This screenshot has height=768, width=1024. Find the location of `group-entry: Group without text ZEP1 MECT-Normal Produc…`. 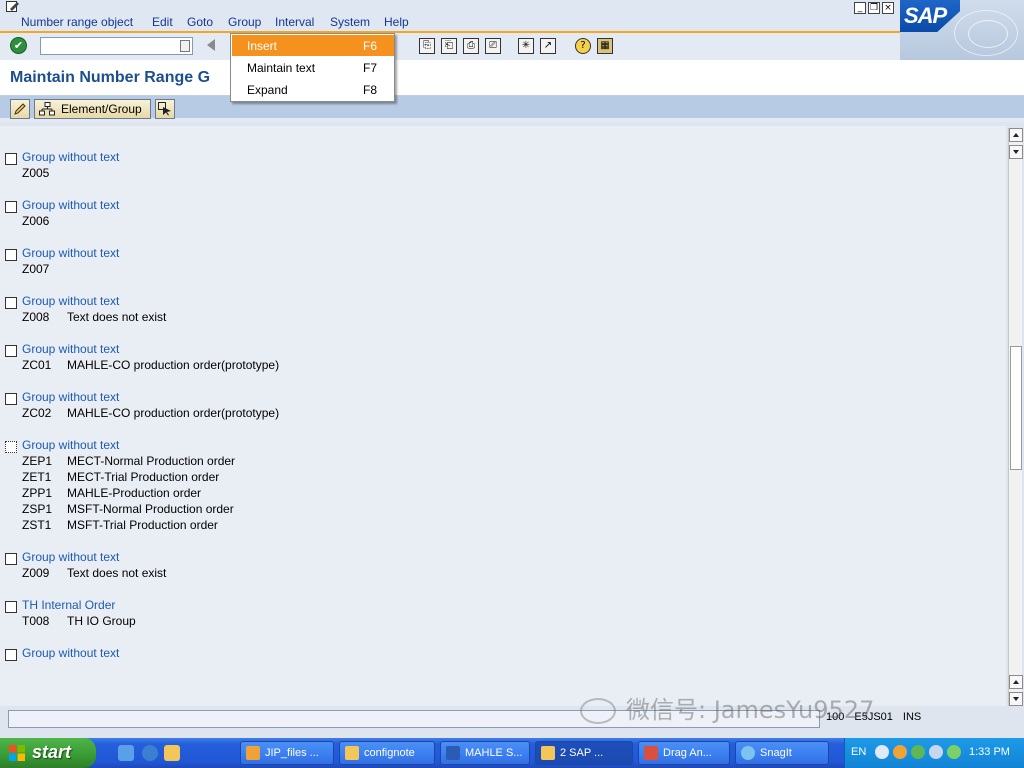

group-entry: Group without text ZEP1 MECT-Normal Produc… is located at coordinates (495, 486).